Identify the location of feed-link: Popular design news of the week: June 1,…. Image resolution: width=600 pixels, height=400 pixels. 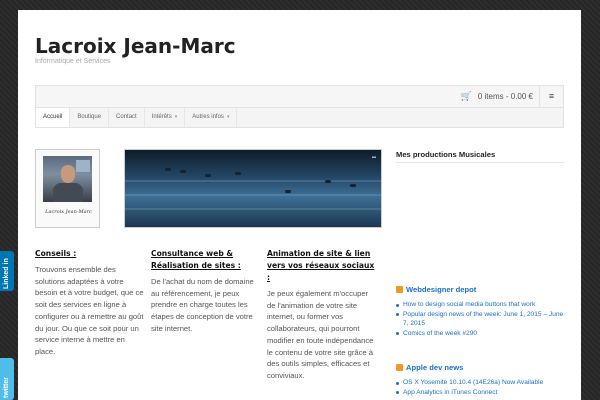
(480, 319).